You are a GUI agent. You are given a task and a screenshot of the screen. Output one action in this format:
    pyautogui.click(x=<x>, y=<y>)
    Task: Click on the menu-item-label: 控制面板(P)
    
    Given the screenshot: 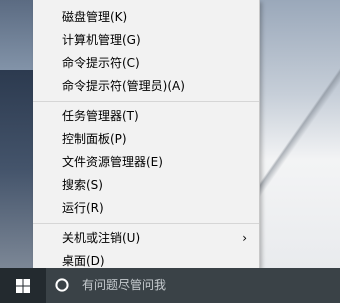 What is the action you would take?
    pyautogui.click(x=94, y=139)
    